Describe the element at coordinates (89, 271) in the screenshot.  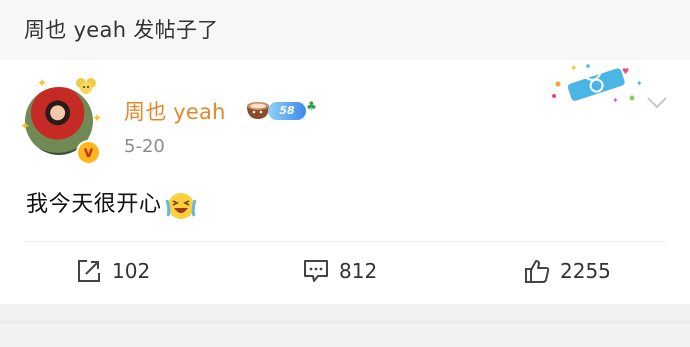
I see `repost-icon` at that location.